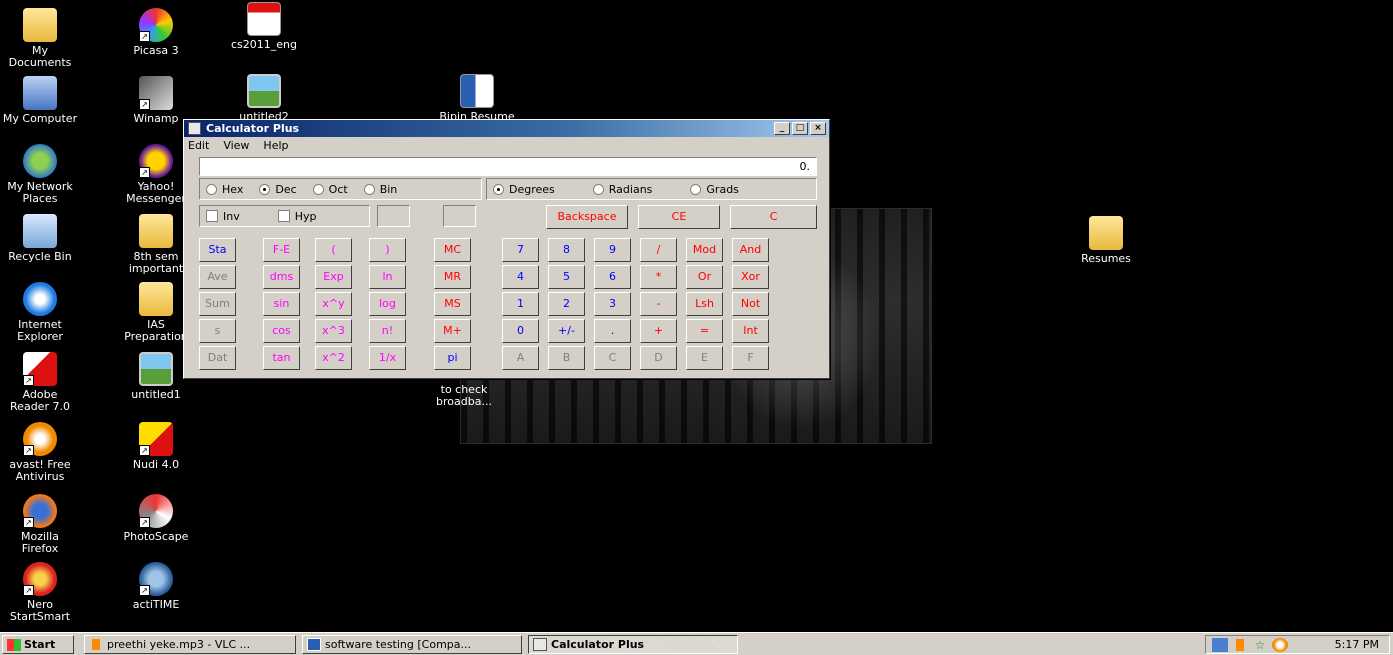 The height and width of the screenshot is (655, 1393). I want to click on desktop-icon-resumes: Resumes, so click(1106, 240).